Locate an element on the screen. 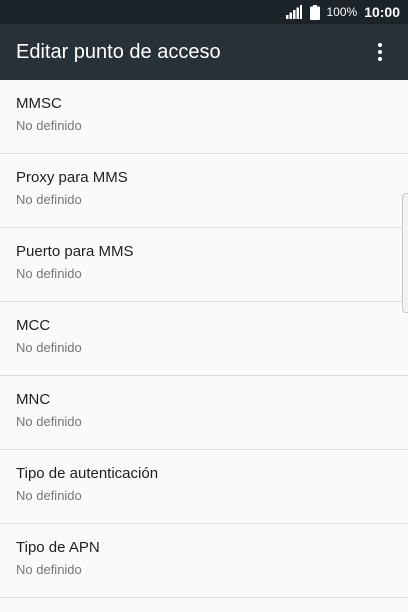  clock: 10:00 is located at coordinates (382, 12).